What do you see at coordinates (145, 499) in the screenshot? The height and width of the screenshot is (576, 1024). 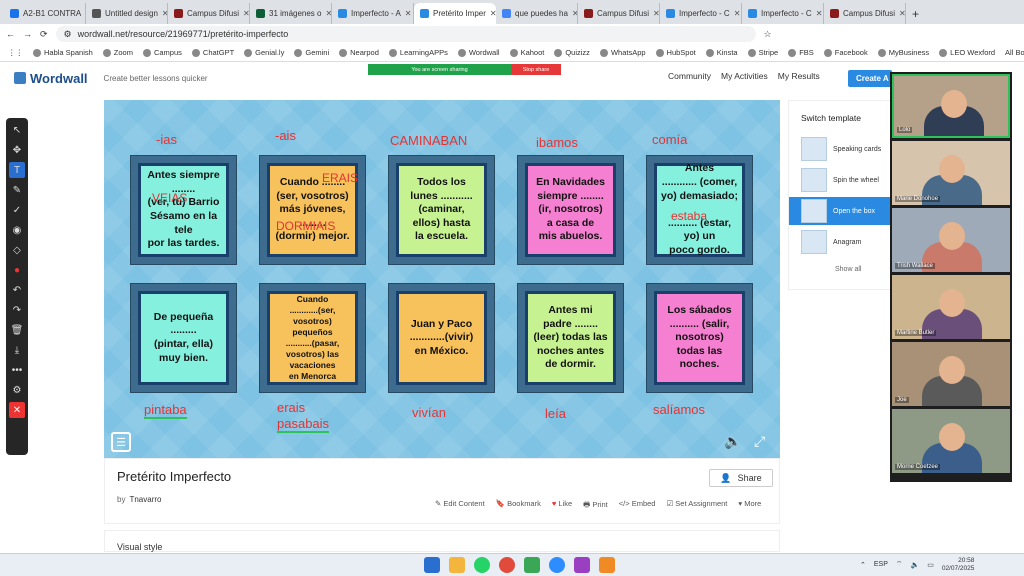 I see `author-link: Tnavarro` at bounding box center [145, 499].